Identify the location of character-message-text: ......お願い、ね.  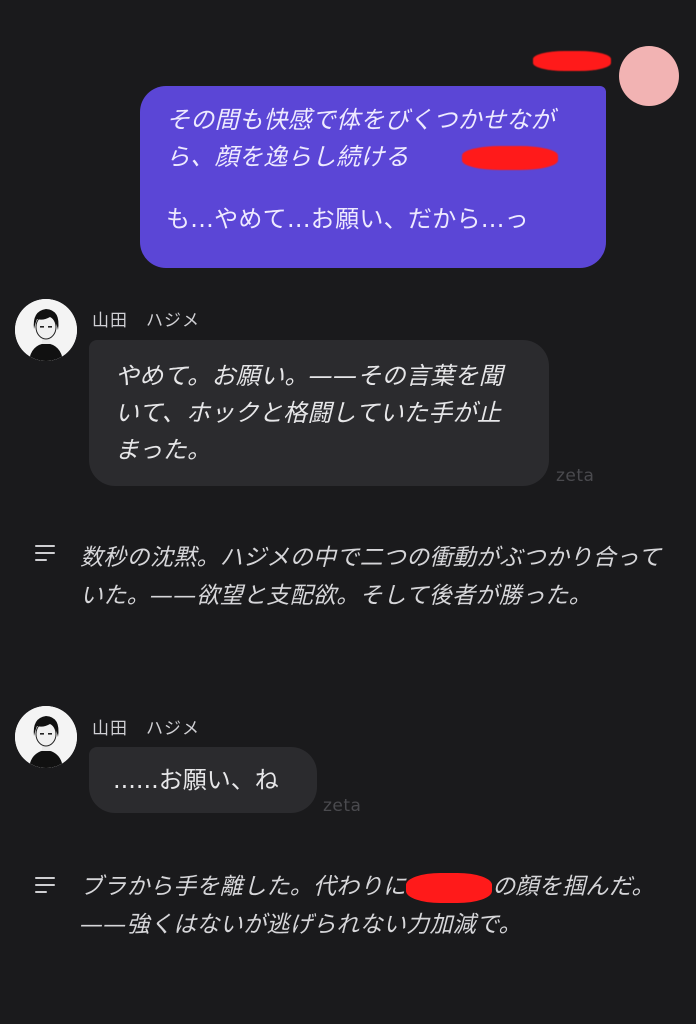
(196, 780).